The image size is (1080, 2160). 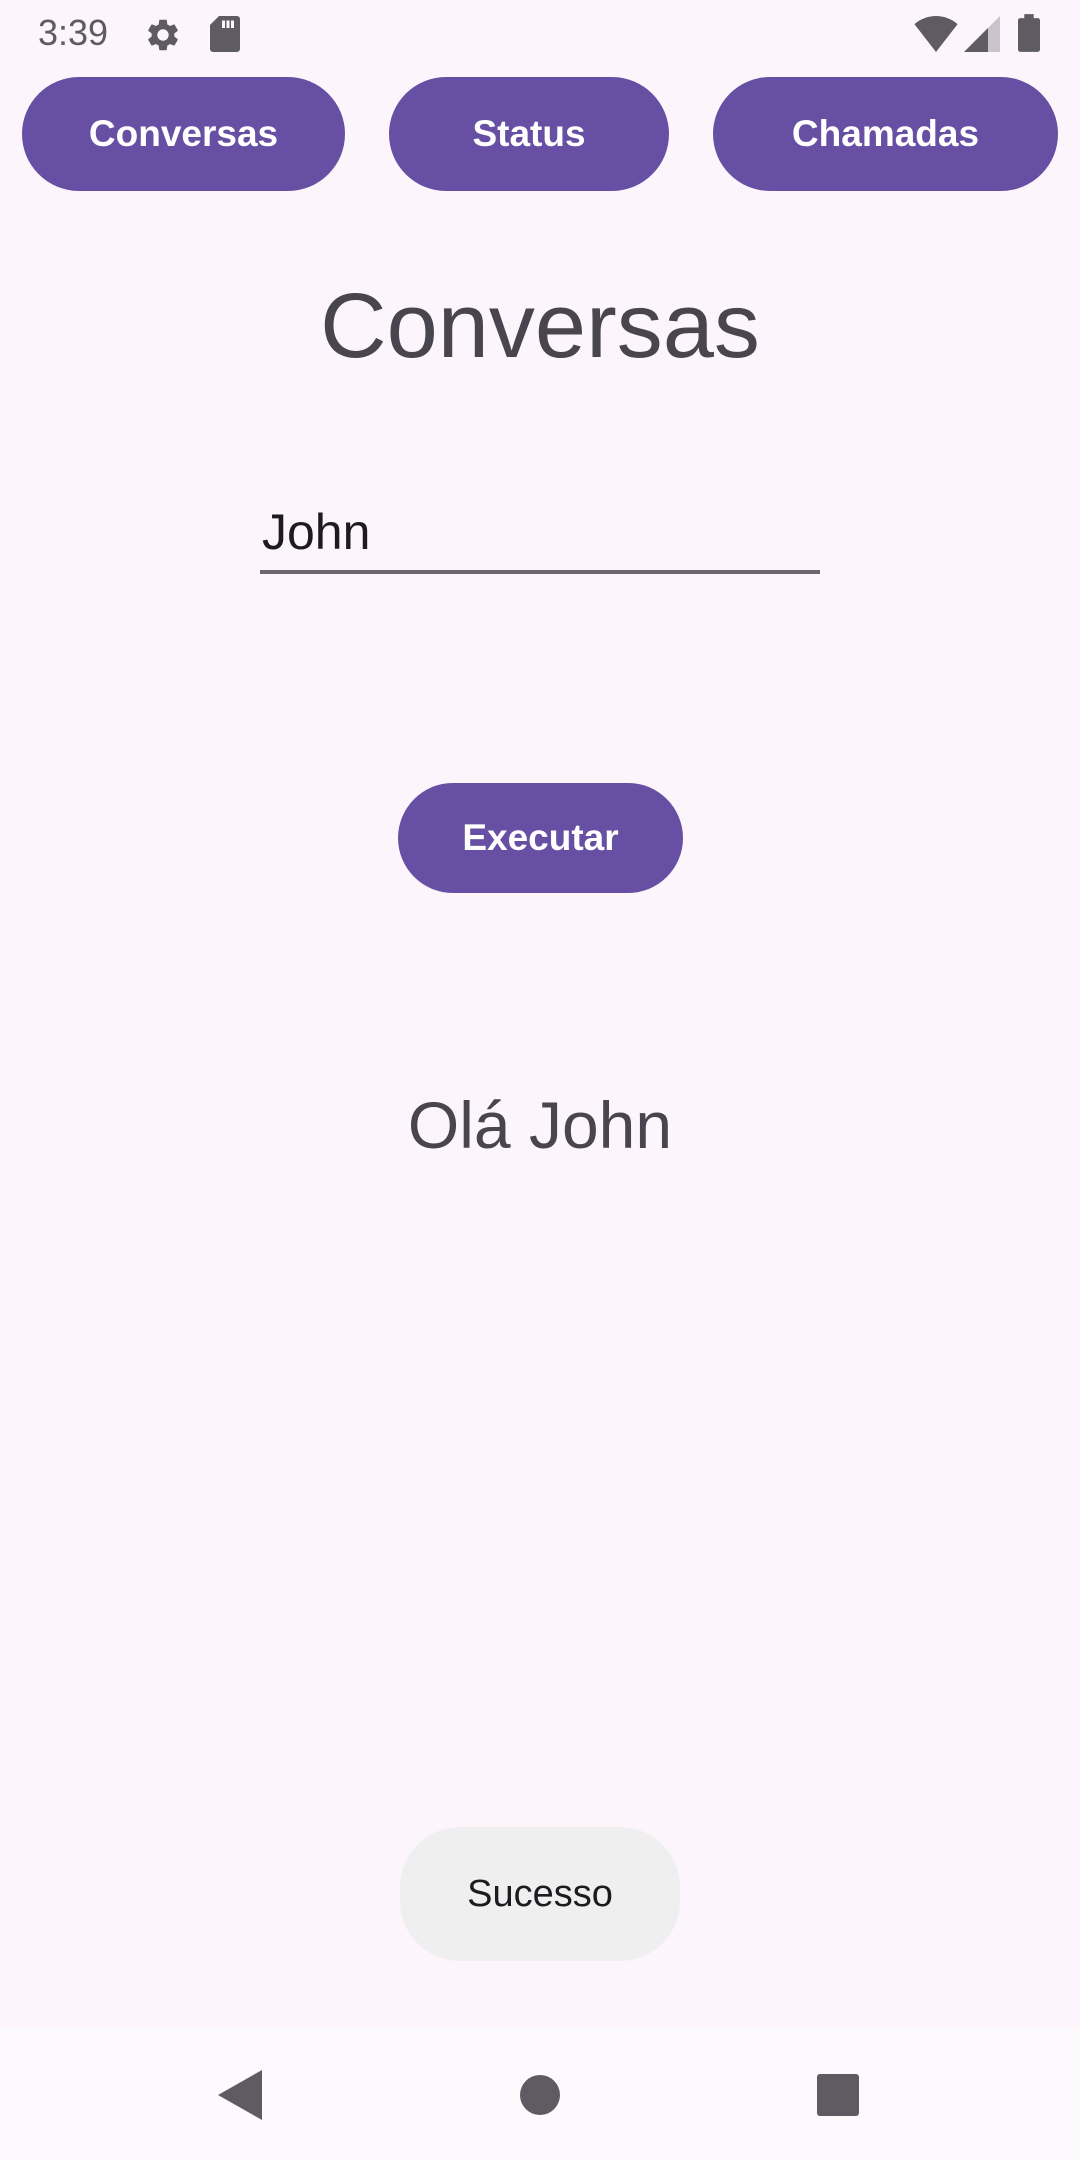 What do you see at coordinates (982, 34) in the screenshot?
I see `signal-icon` at bounding box center [982, 34].